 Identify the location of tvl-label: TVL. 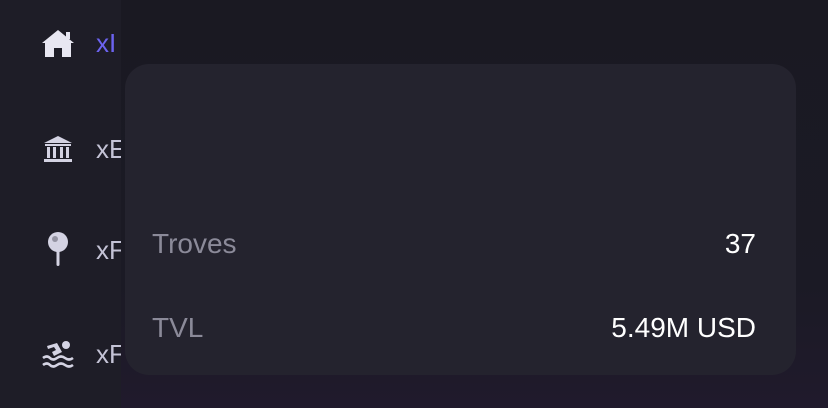
(178, 327).